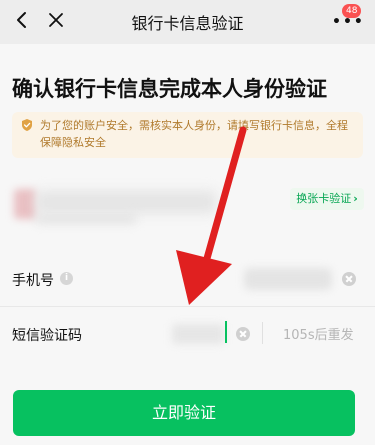  What do you see at coordinates (324, 198) in the screenshot?
I see `switch-card-label: 换张卡验证` at bounding box center [324, 198].